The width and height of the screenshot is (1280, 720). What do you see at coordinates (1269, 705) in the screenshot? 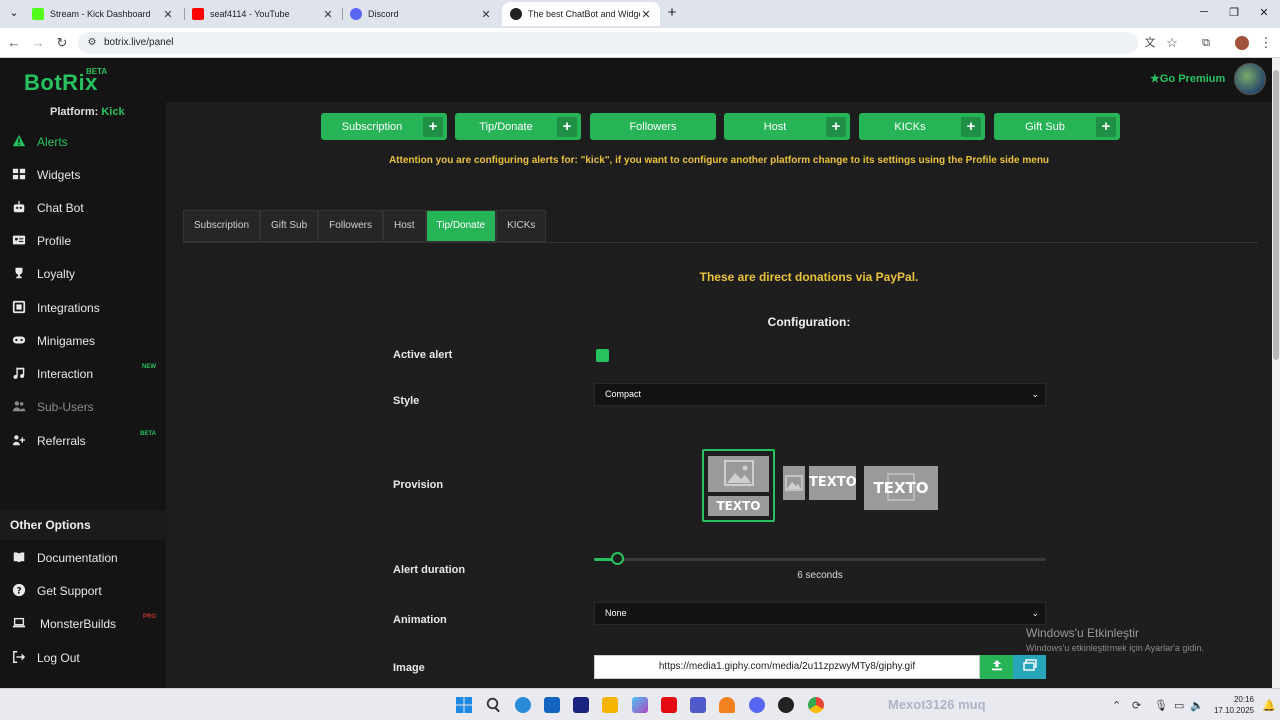
I see `notifications-icon: 🔔` at bounding box center [1269, 705].